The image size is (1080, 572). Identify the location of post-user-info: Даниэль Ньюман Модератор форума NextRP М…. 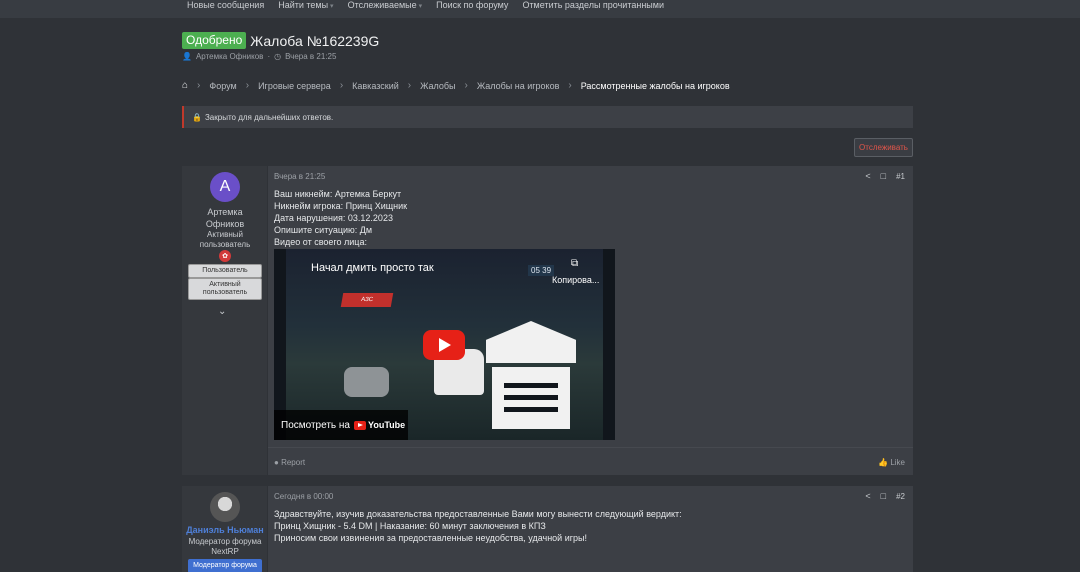
(225, 529).